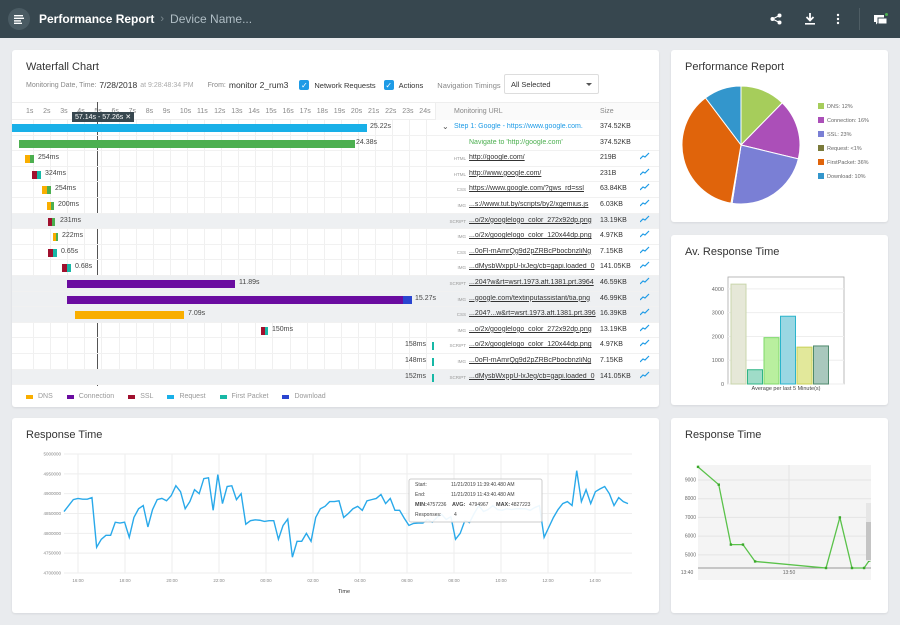 This screenshot has width=900, height=625. I want to click on download-icon, so click(810, 19).